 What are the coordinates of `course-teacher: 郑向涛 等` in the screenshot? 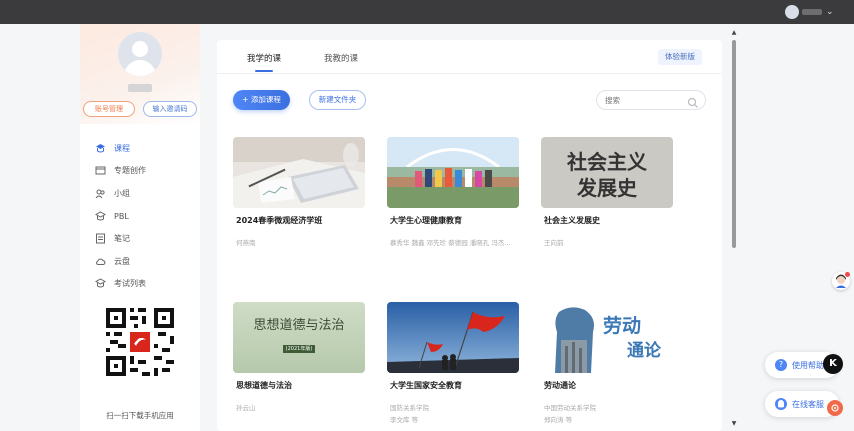 It's located at (558, 420).